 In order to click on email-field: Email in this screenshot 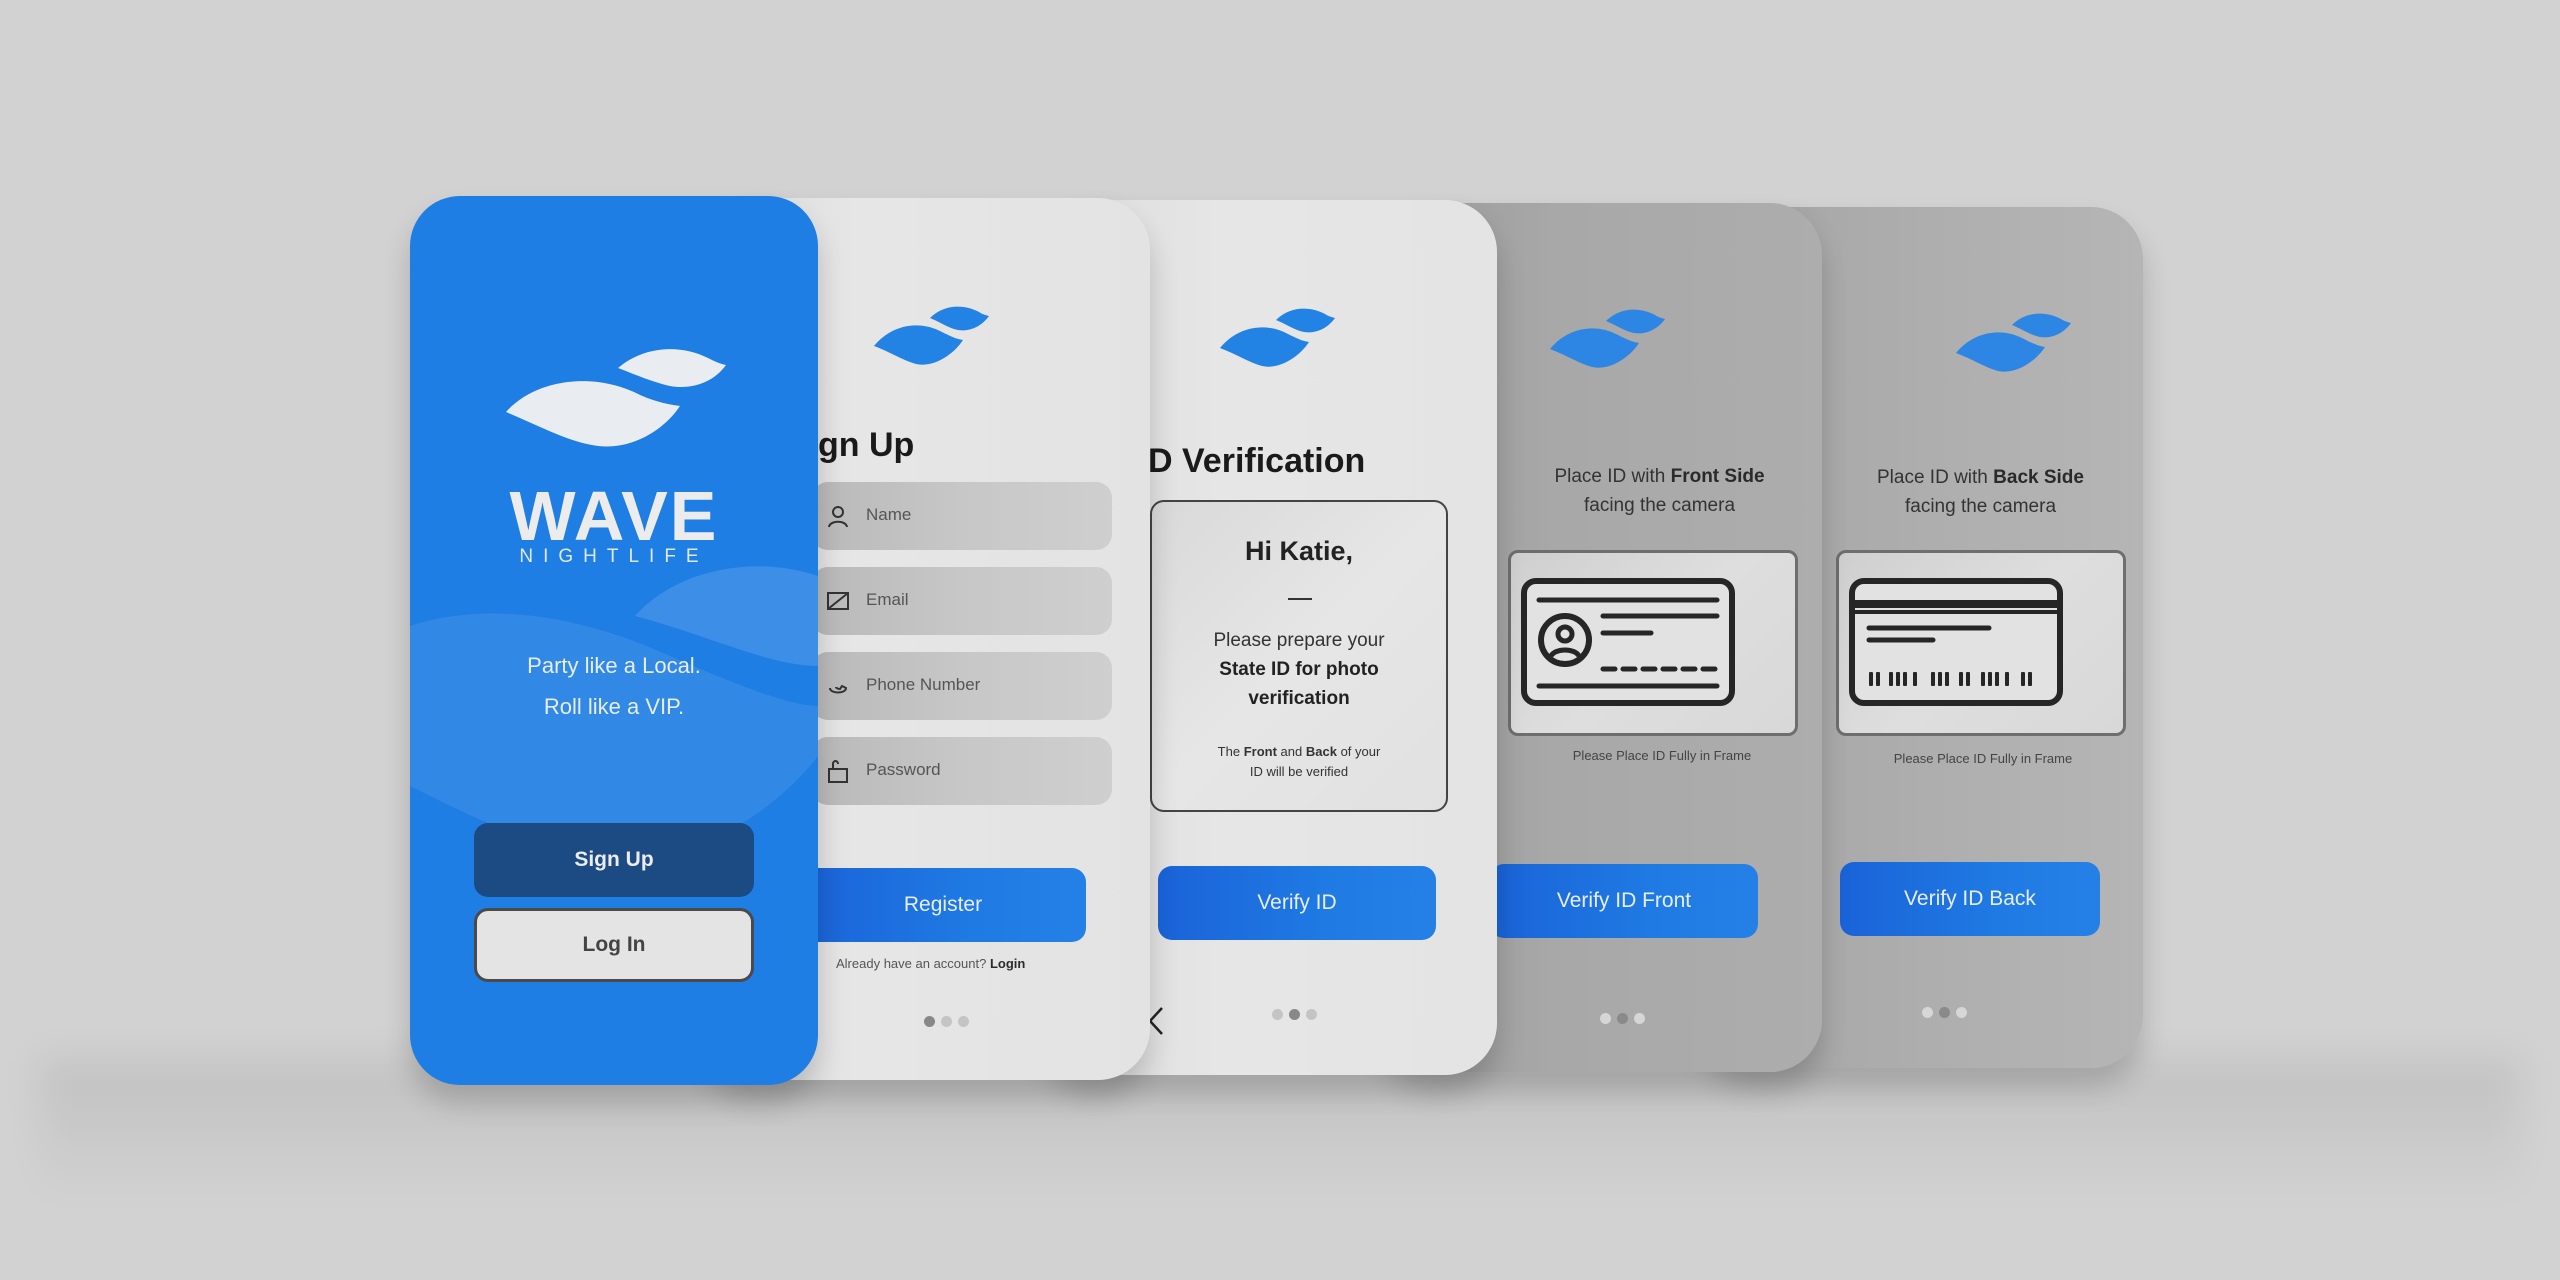, I will do `click(962, 601)`.